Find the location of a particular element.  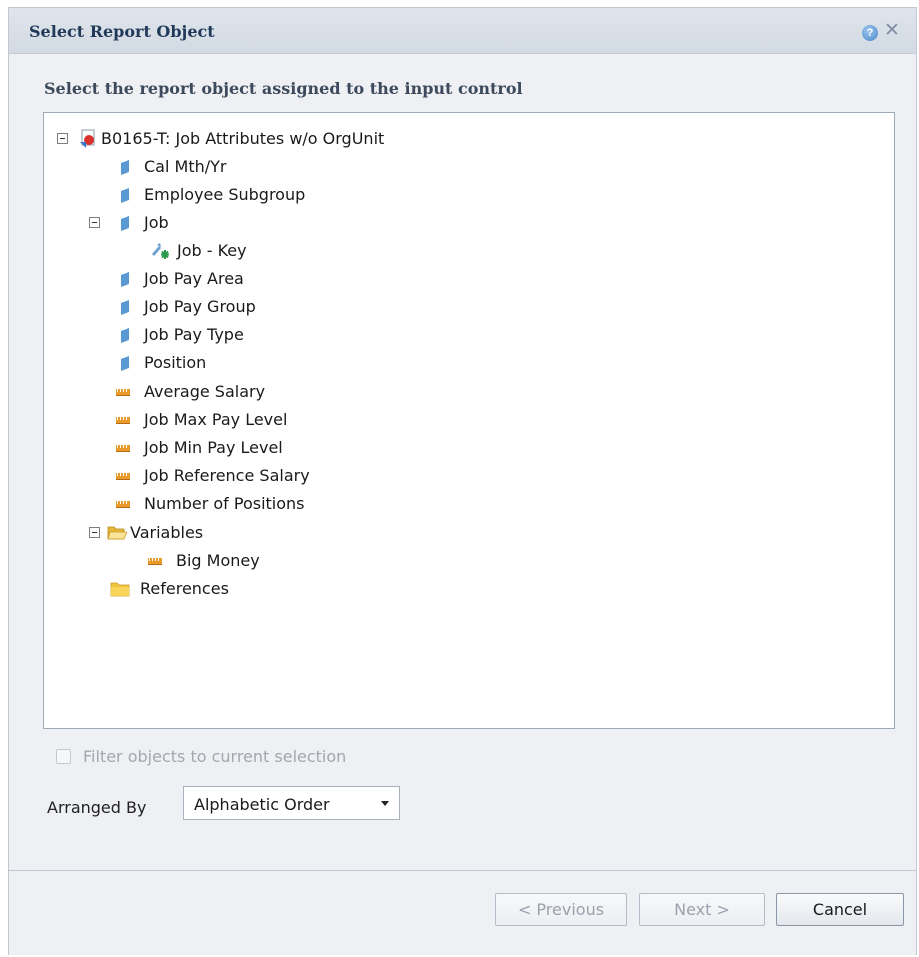

tree-item-label: References is located at coordinates (184, 588).